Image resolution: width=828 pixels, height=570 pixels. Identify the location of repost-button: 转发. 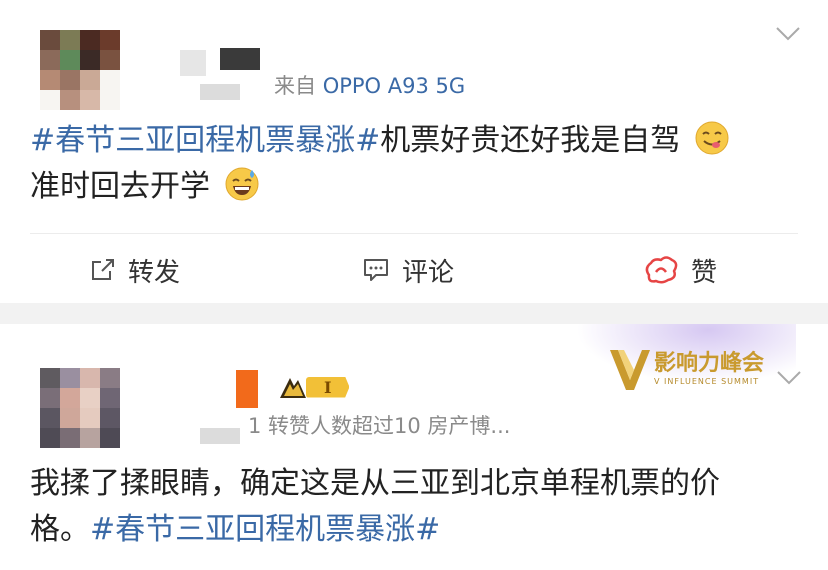
(135, 270).